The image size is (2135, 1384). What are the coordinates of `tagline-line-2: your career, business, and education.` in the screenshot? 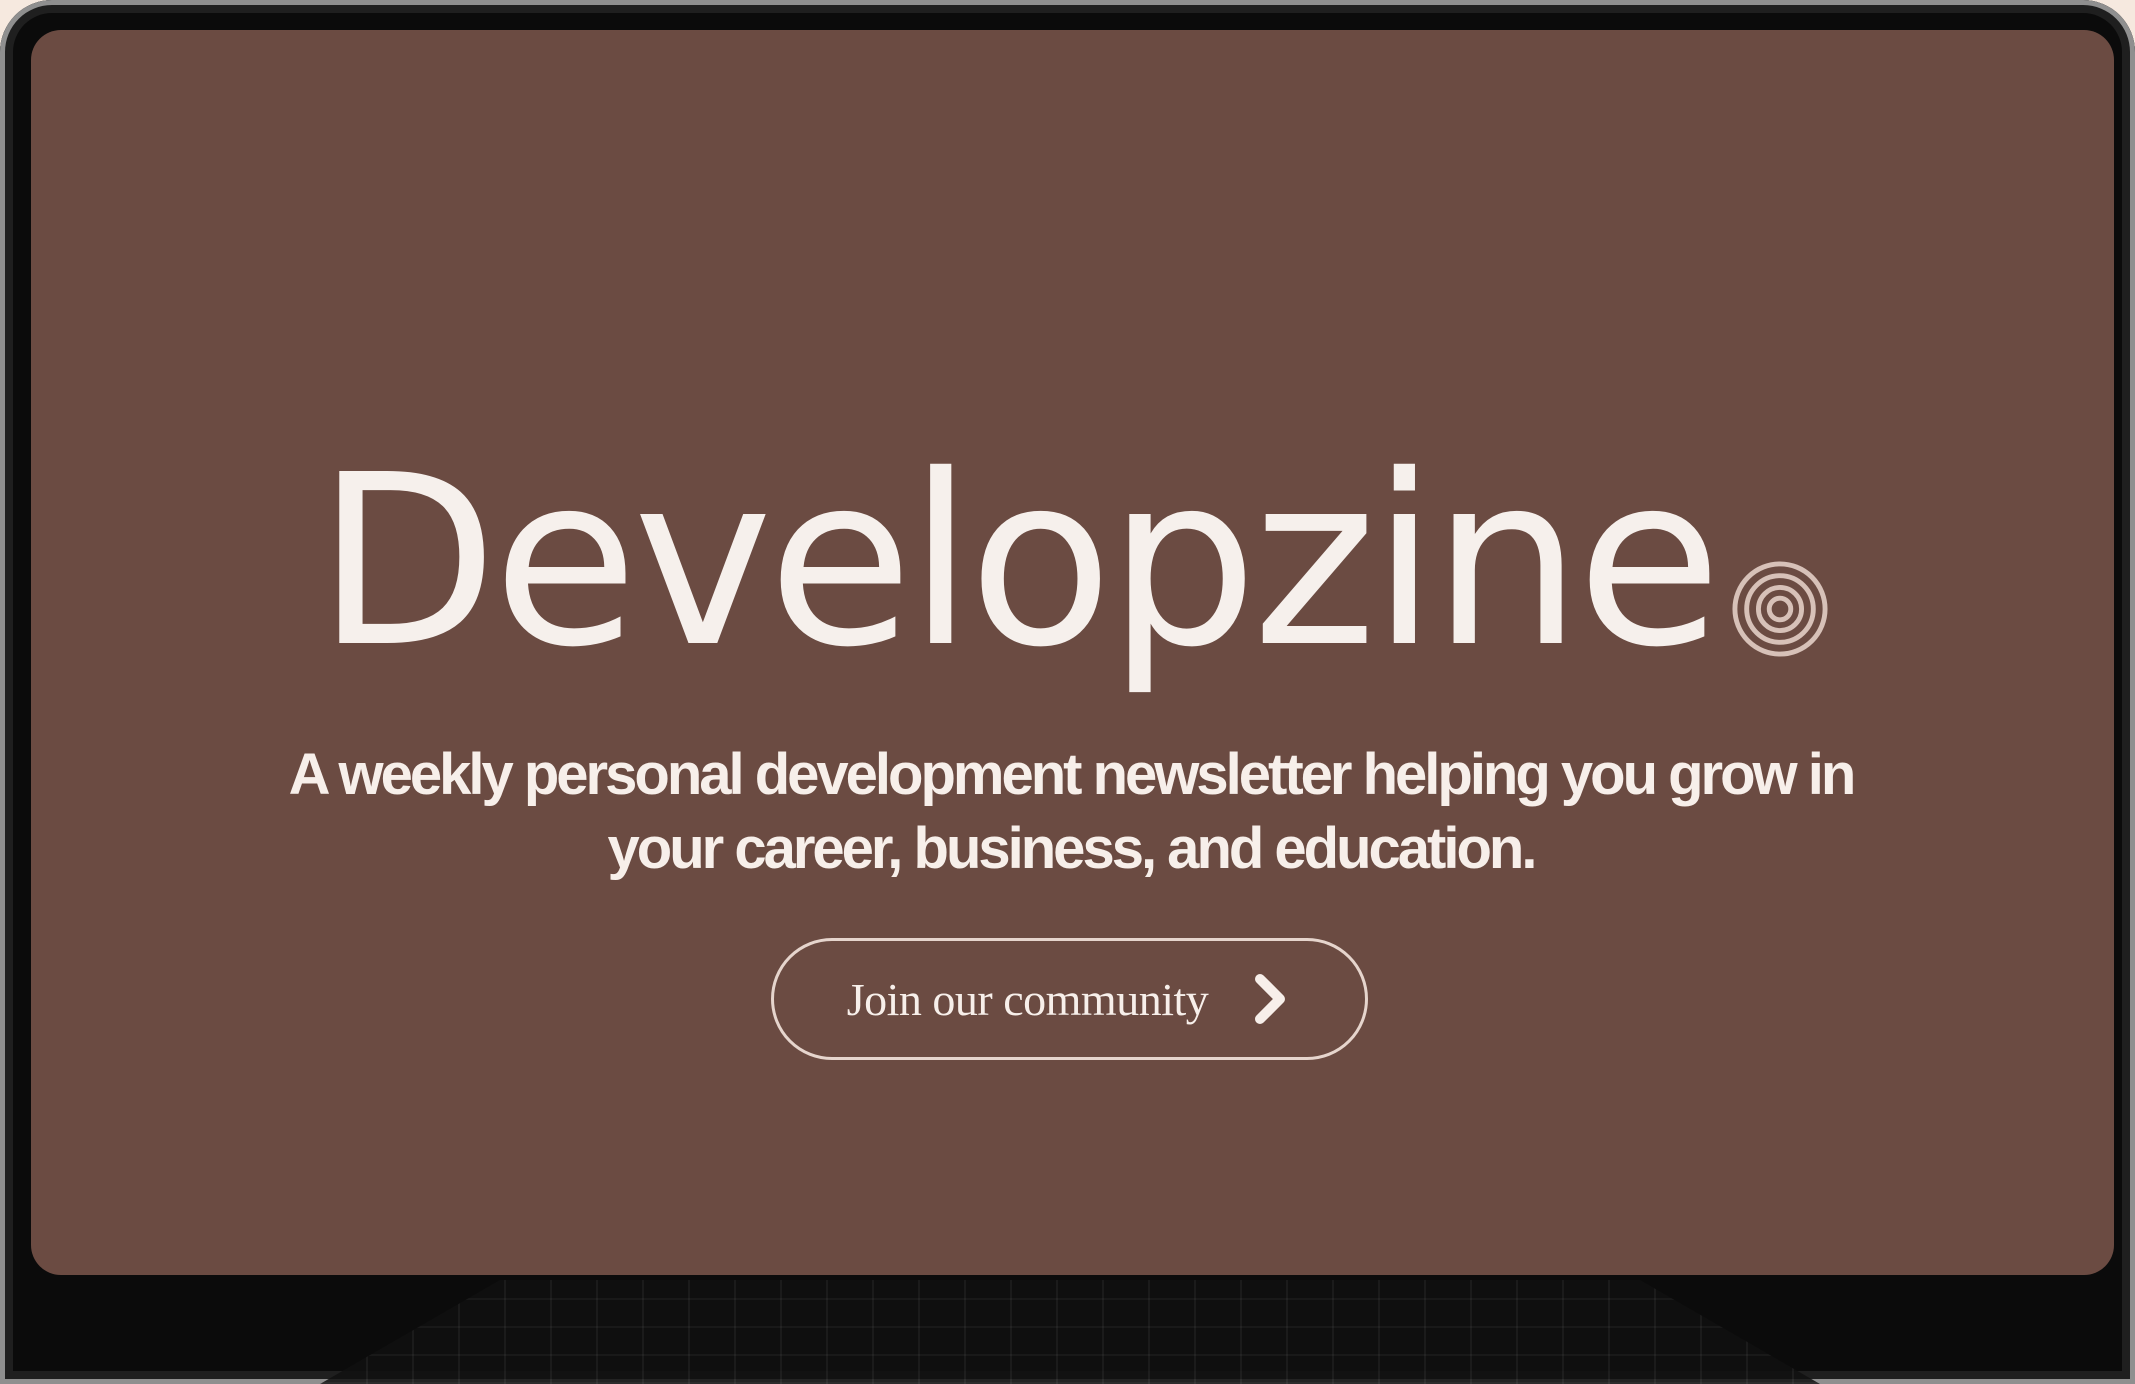 It's located at (1072, 848).